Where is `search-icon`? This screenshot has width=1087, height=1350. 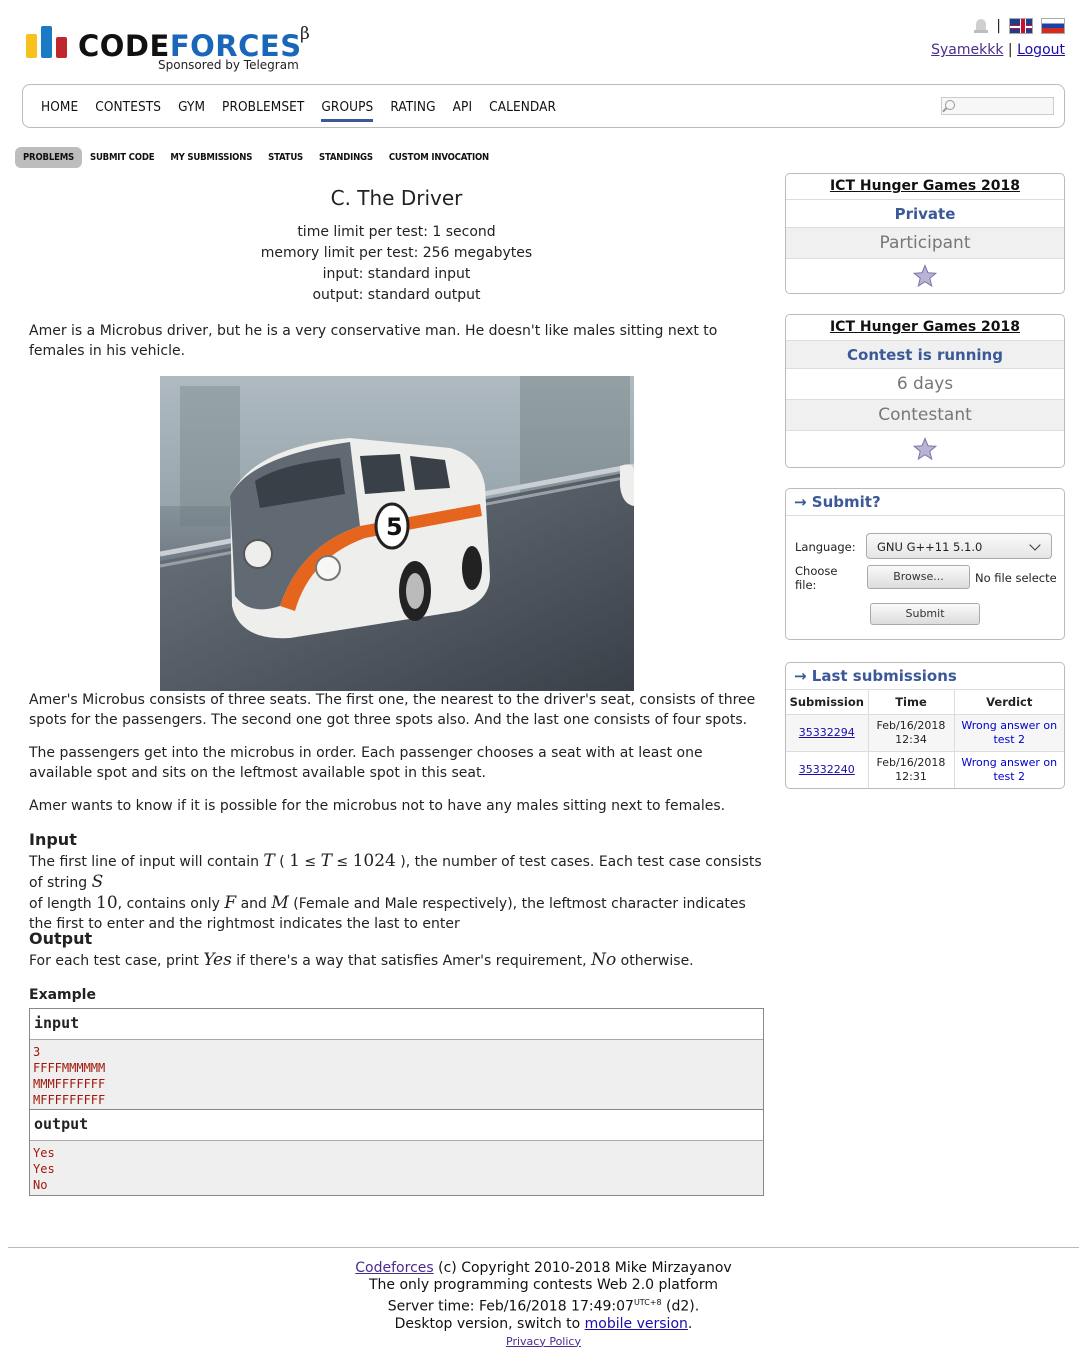 search-icon is located at coordinates (950, 105).